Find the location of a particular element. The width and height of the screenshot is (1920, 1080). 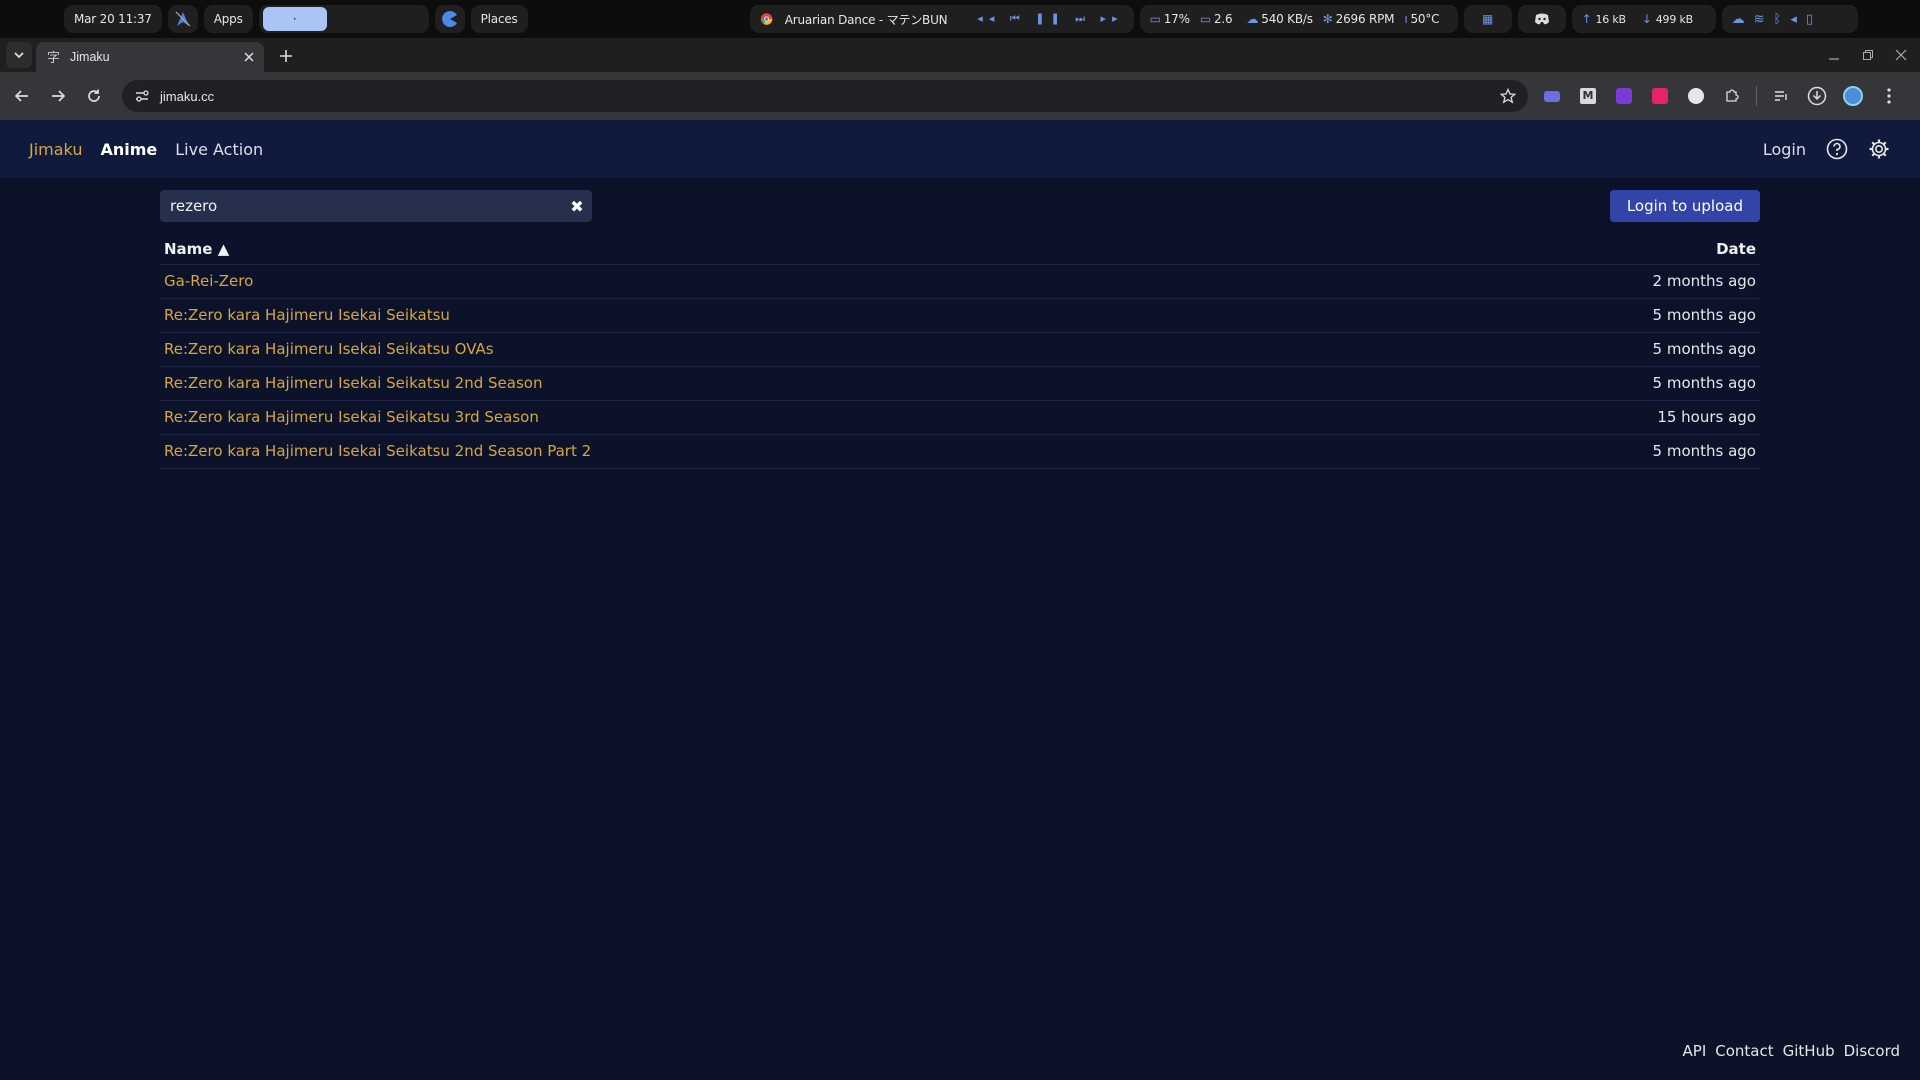

table-row: Ga-Rei-Zero 2 months ago is located at coordinates (960, 281).